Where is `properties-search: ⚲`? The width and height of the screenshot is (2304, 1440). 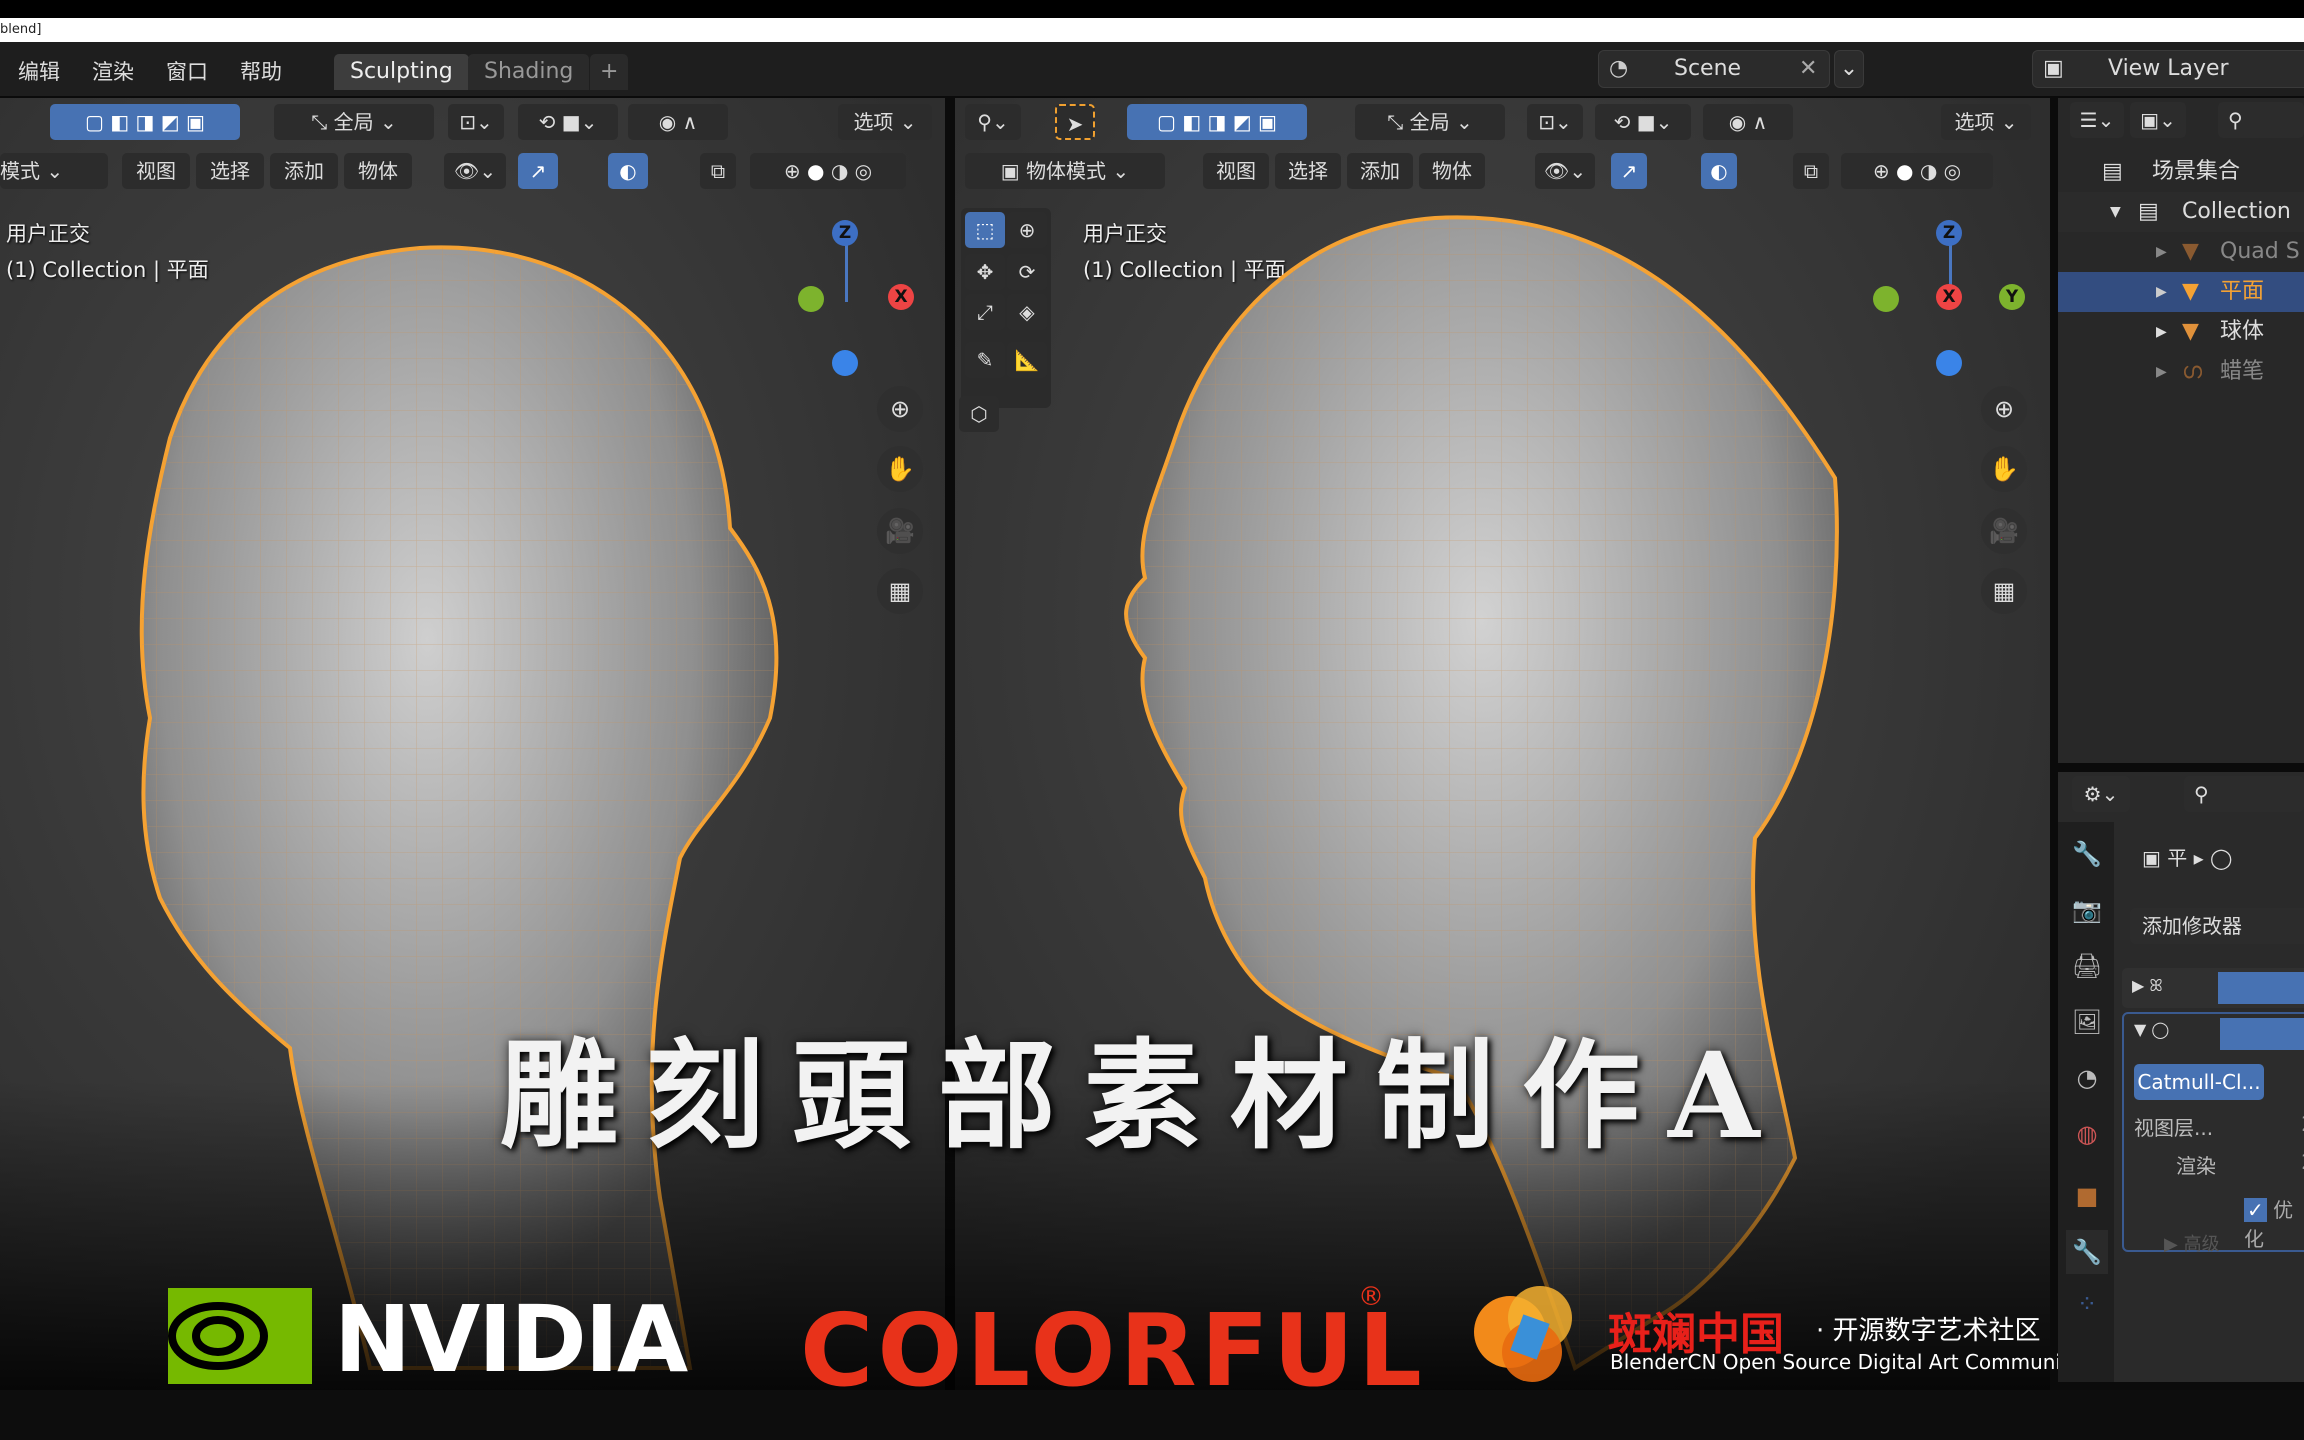
properties-search: ⚲ is located at coordinates (2244, 794).